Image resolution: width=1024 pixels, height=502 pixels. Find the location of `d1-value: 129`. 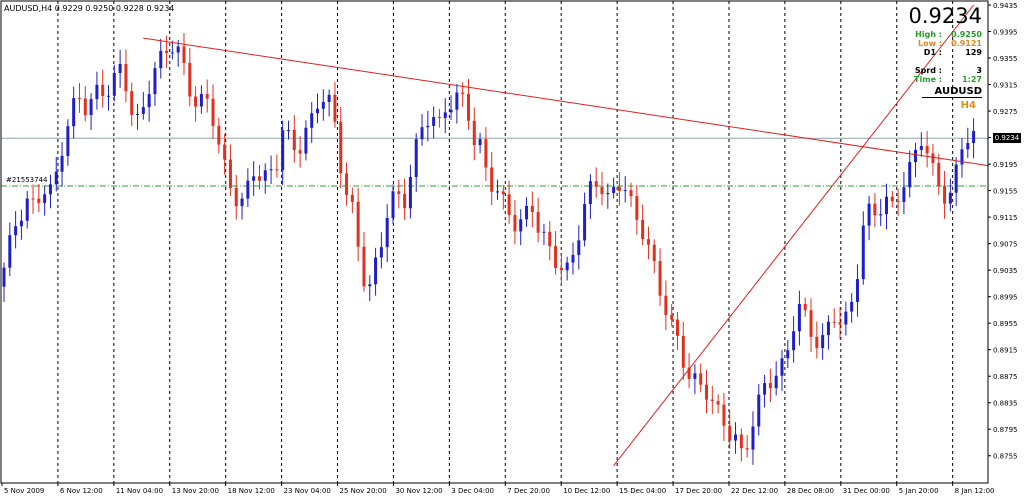

d1-value: 129 is located at coordinates (973, 52).